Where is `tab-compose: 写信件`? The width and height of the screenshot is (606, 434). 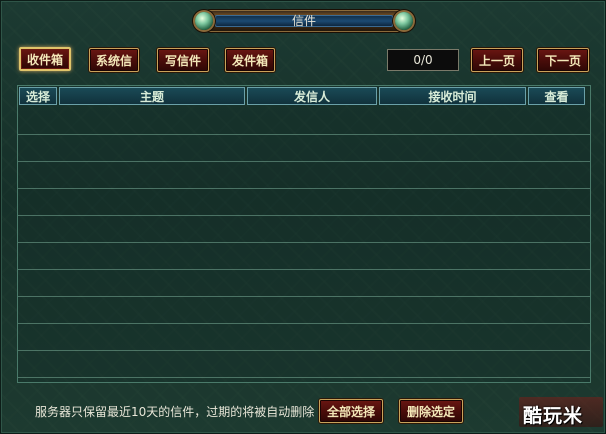
tab-compose: 写信件 is located at coordinates (183, 60).